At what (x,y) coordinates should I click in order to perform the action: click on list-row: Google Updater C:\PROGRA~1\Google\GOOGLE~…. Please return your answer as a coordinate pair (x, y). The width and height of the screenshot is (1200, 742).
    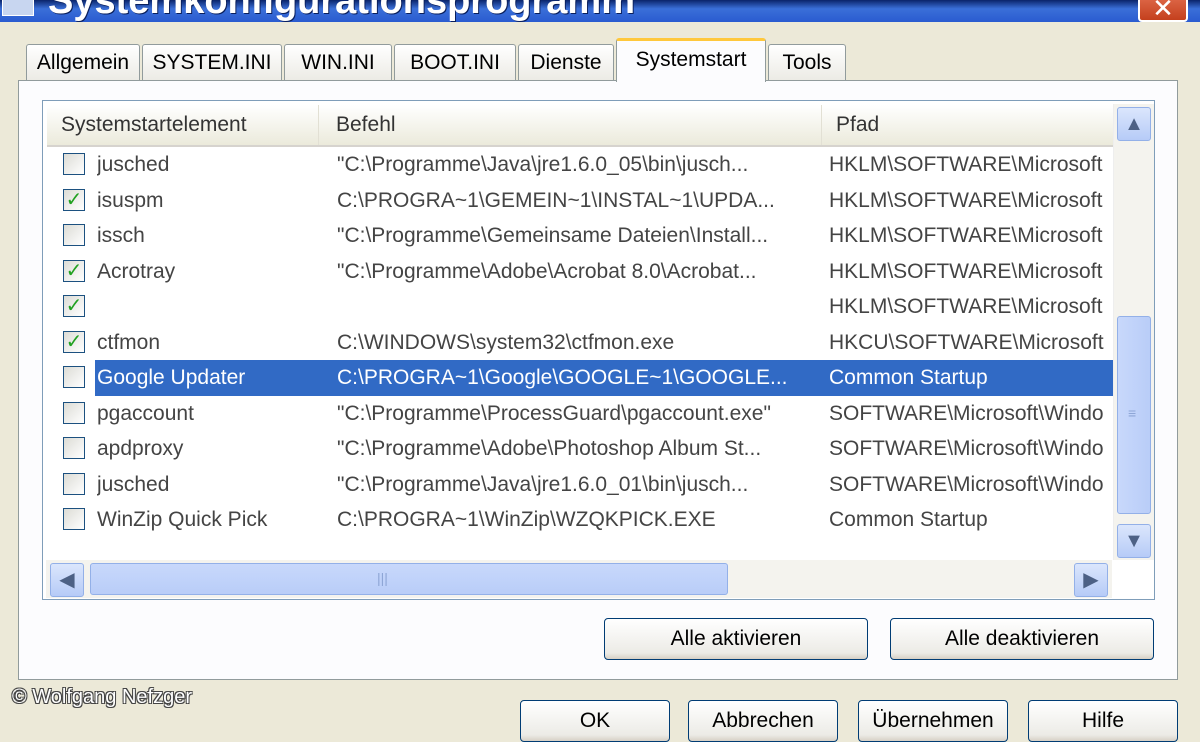
    Looking at the image, I should click on (580, 378).